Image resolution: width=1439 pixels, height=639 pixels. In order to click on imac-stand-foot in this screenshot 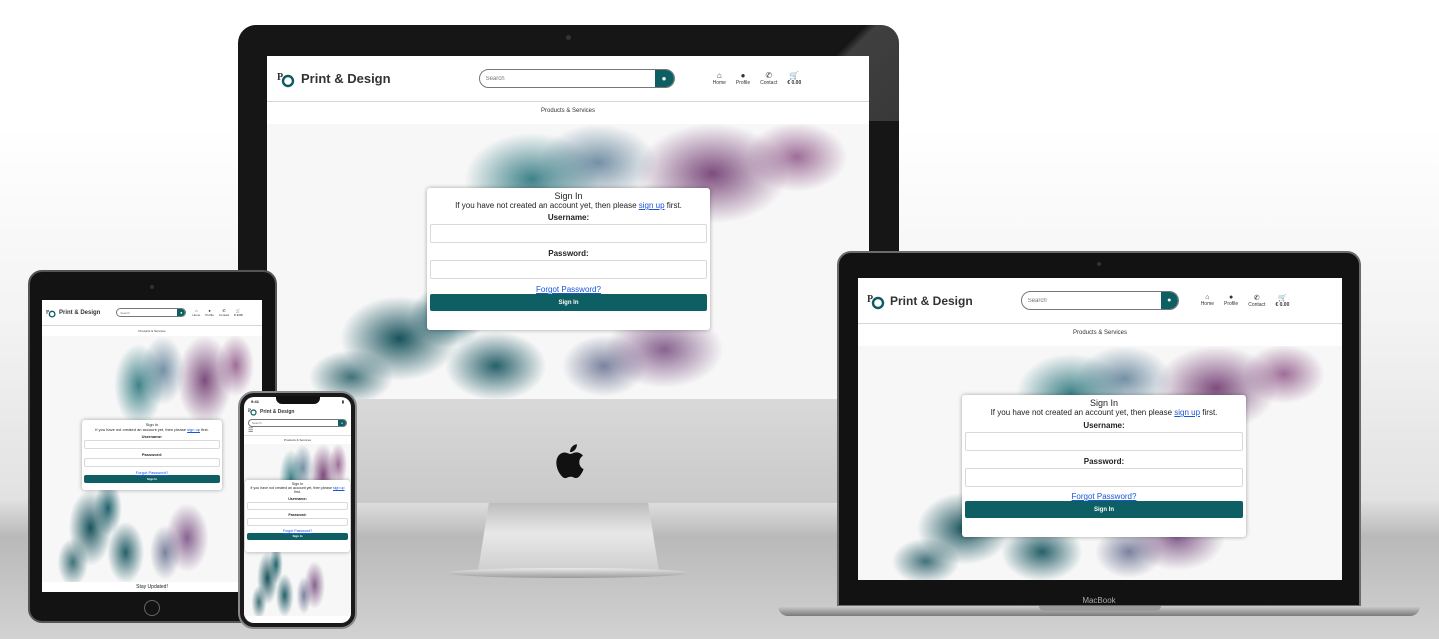, I will do `click(568, 573)`.